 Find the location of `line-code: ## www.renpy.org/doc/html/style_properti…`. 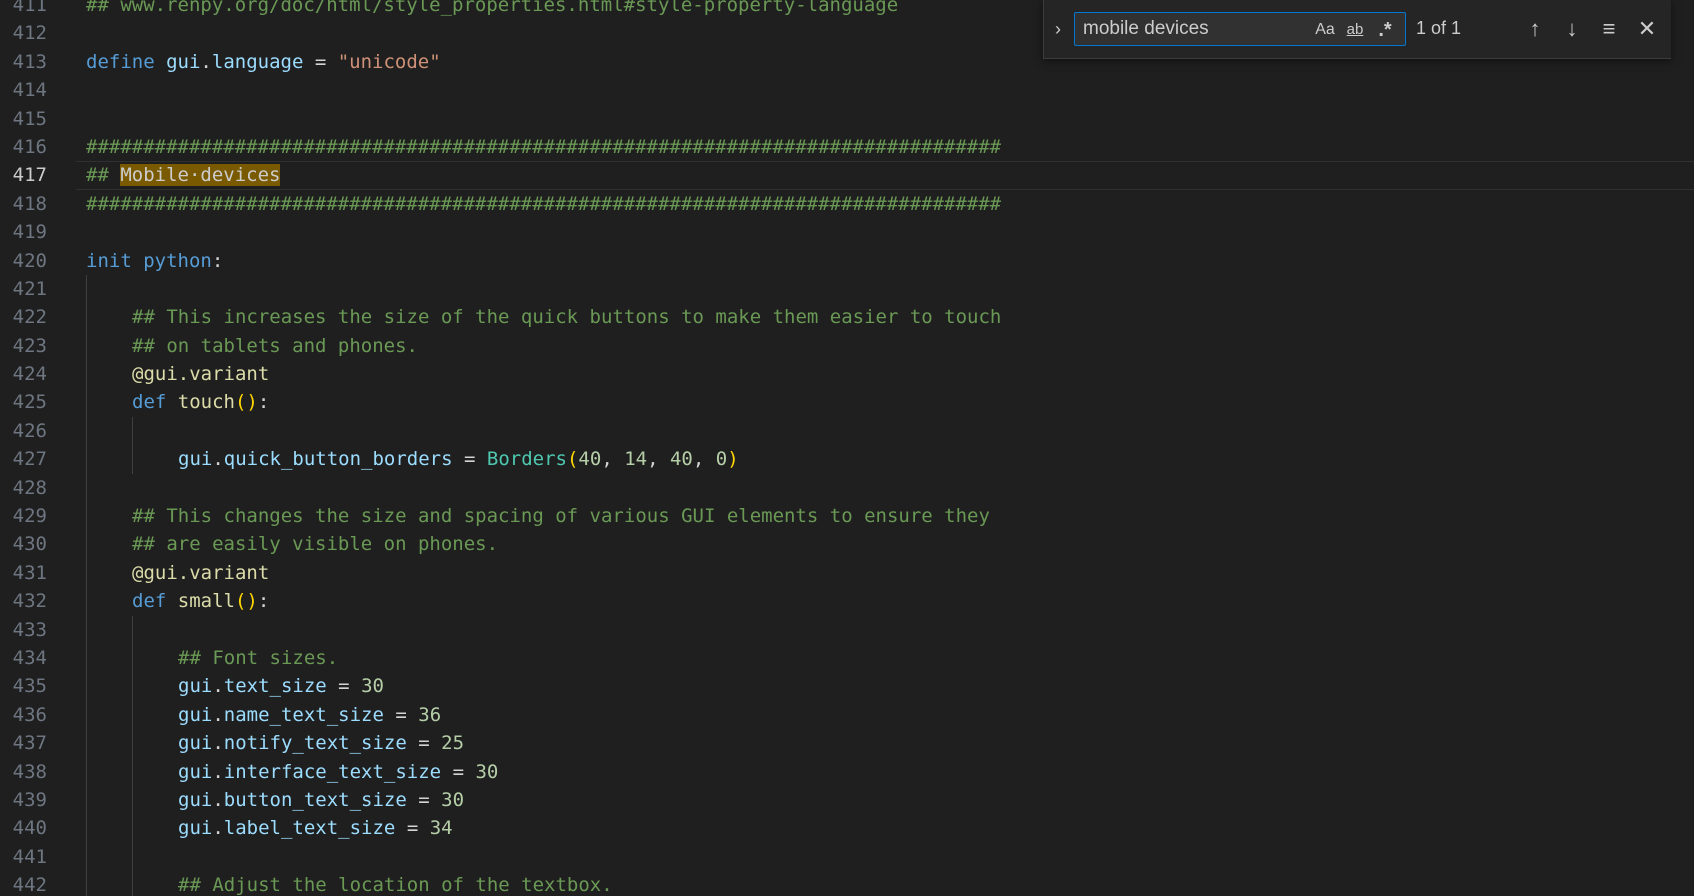

line-code: ## www.renpy.org/doc/html/style_properti… is located at coordinates (492, 9).